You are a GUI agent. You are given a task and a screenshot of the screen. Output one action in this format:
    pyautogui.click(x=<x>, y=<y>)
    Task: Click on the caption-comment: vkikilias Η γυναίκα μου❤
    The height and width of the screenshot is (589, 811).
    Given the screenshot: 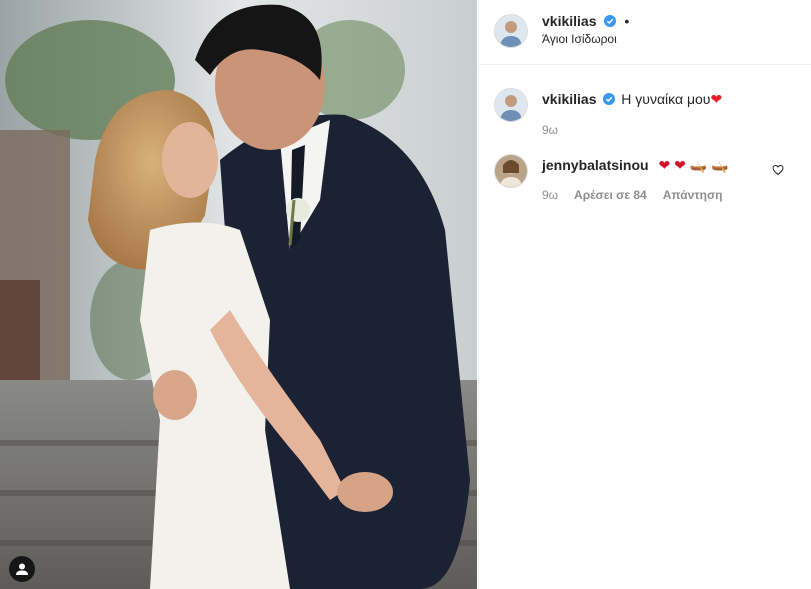 What is the action you would take?
    pyautogui.click(x=632, y=99)
    